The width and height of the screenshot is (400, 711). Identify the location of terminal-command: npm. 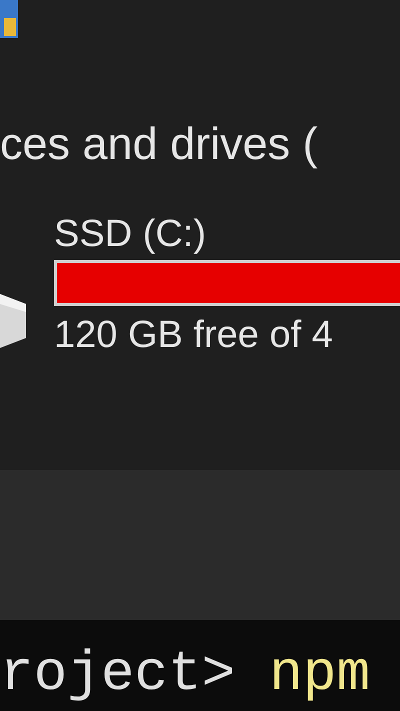
(319, 674).